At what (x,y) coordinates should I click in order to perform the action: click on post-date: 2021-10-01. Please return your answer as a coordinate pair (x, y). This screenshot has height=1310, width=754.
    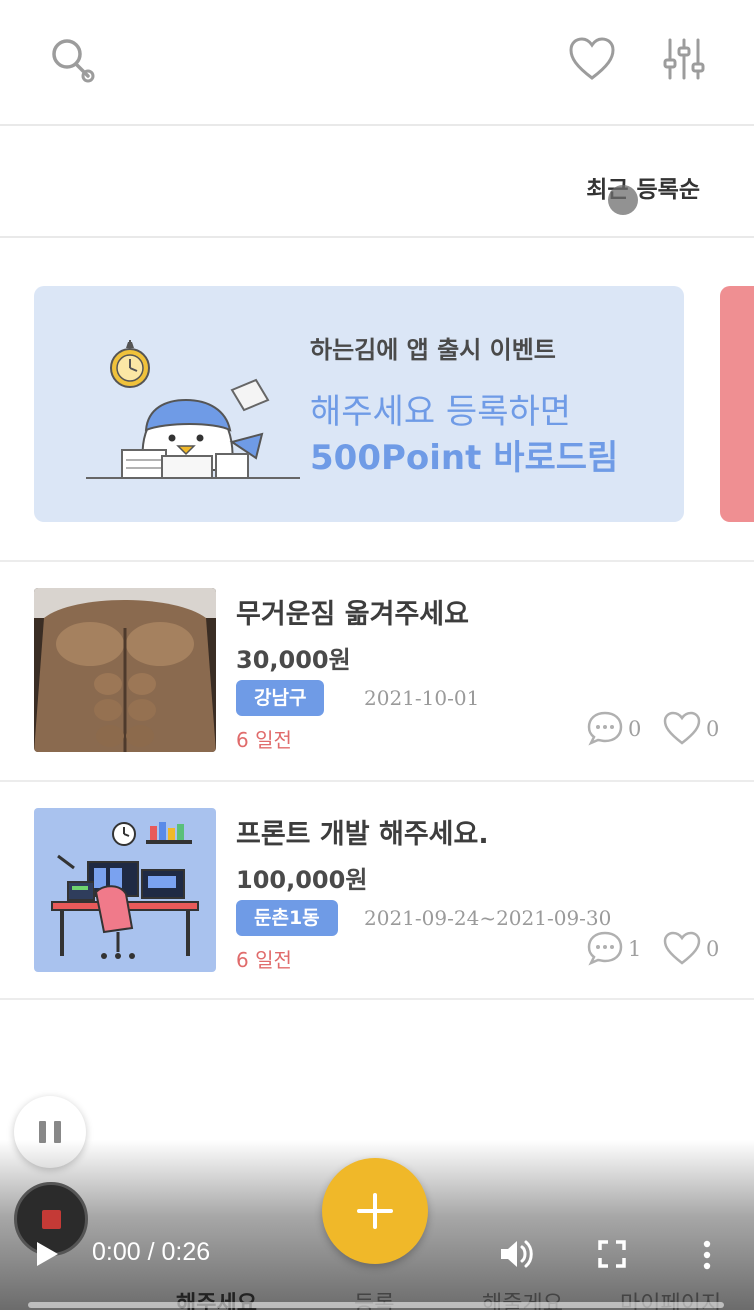
    Looking at the image, I should click on (422, 698).